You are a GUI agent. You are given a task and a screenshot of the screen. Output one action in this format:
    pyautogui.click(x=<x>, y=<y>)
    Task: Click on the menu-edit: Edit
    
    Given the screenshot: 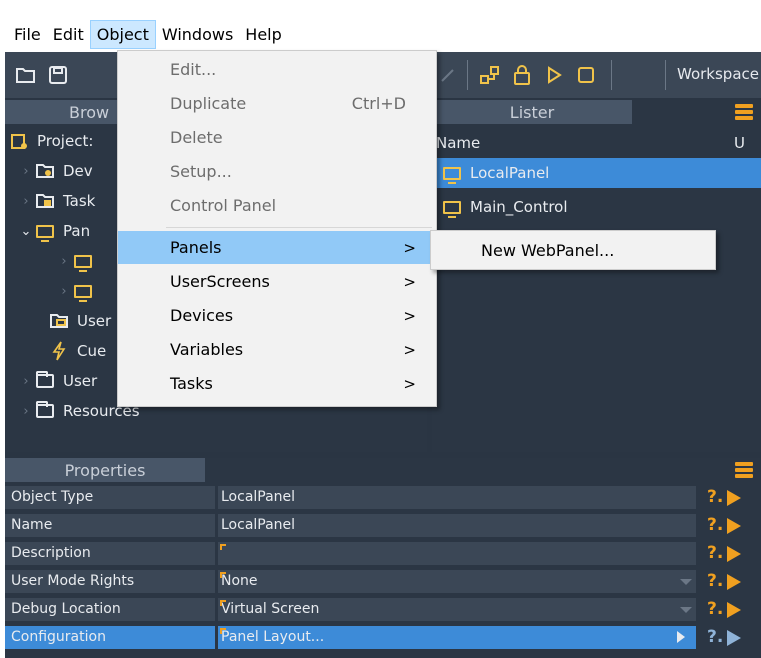 What is the action you would take?
    pyautogui.click(x=68, y=34)
    